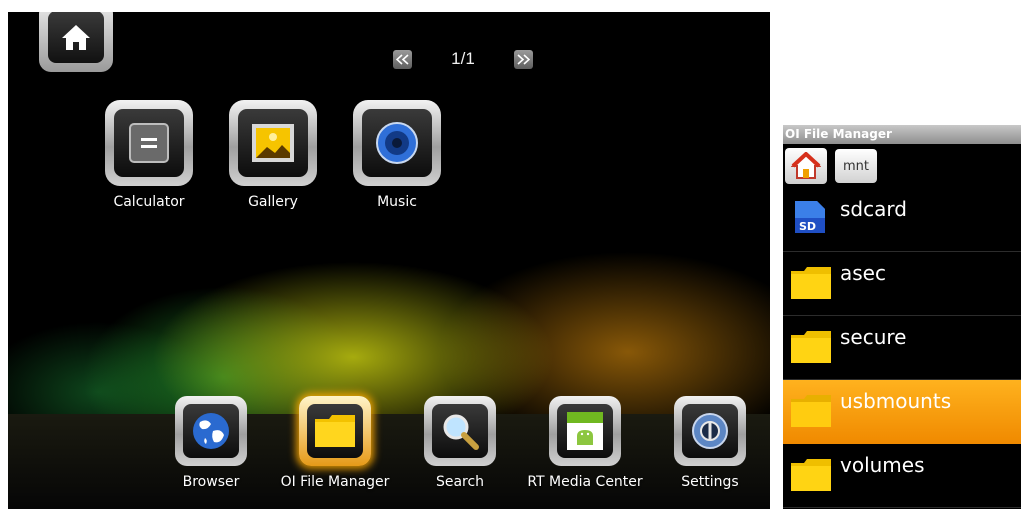  What do you see at coordinates (149, 143) in the screenshot?
I see `calculator-icon` at bounding box center [149, 143].